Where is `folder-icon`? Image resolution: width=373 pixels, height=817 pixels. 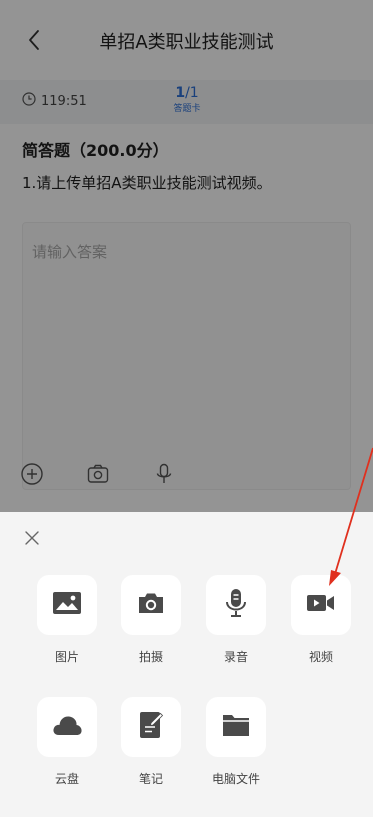
folder-icon is located at coordinates (236, 727).